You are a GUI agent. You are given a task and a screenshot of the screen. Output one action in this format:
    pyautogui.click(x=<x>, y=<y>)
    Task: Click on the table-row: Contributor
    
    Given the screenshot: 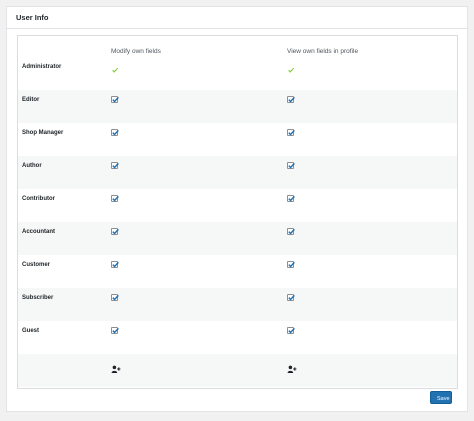 What is the action you would take?
    pyautogui.click(x=237, y=205)
    